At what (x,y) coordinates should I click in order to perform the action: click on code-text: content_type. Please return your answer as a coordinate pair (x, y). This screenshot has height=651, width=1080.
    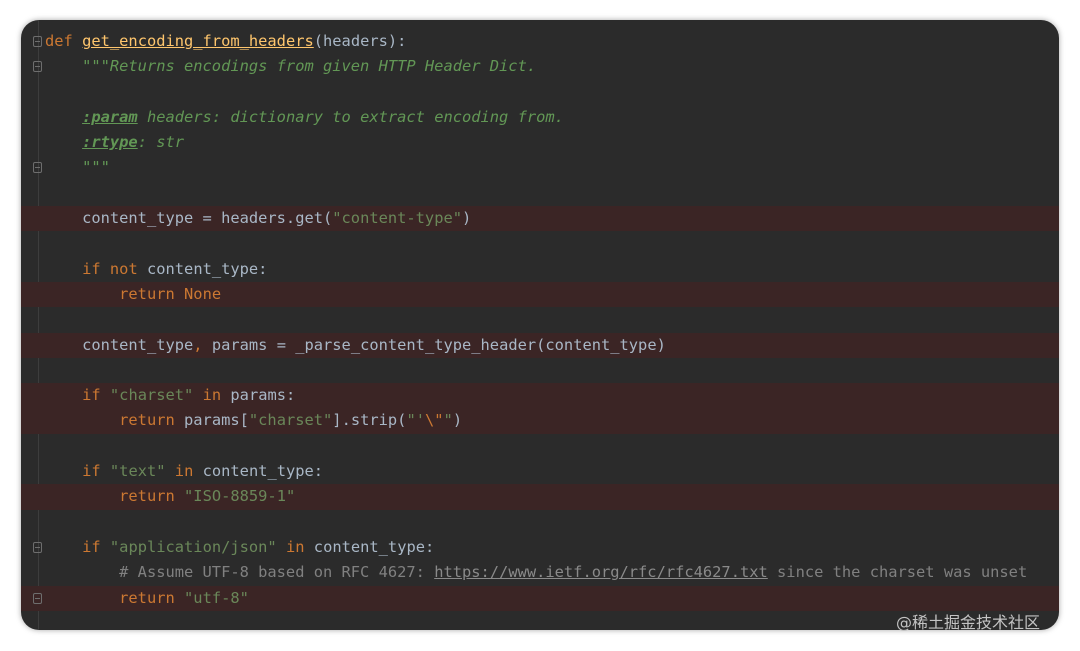
    Looking at the image, I should click on (138, 344).